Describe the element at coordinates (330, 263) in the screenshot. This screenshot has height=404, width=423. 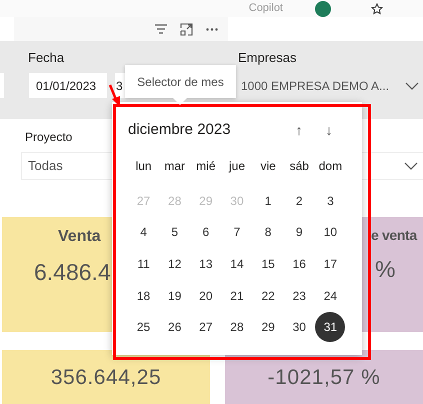
I see `day-cell: 17` at that location.